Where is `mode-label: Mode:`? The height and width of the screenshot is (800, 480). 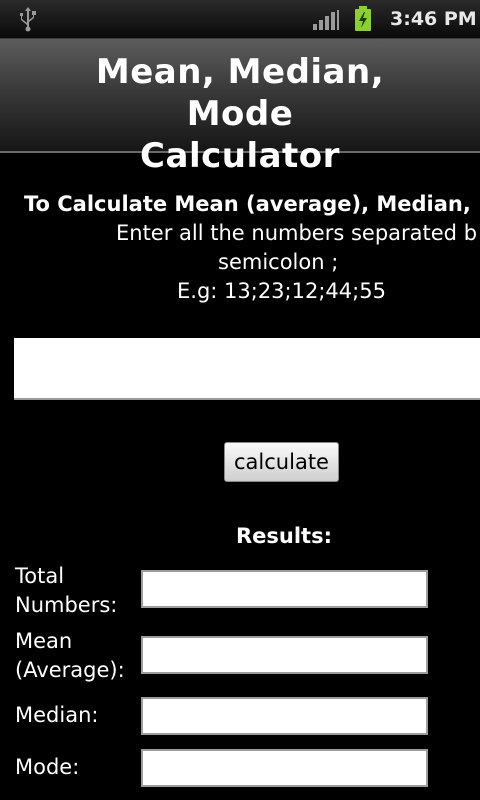
mode-label: Mode: is located at coordinates (47, 767).